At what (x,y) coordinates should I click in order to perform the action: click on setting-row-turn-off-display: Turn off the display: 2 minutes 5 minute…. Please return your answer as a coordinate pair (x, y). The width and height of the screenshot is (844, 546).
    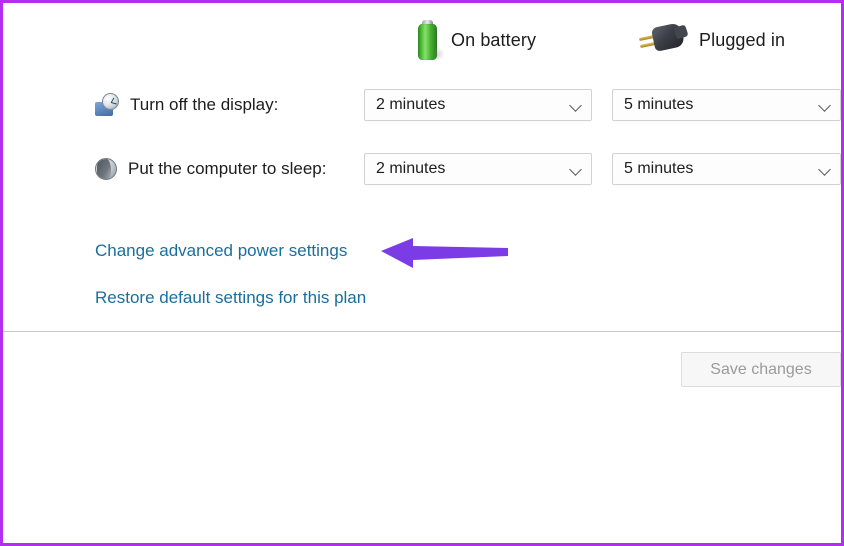
    Looking at the image, I should click on (422, 105).